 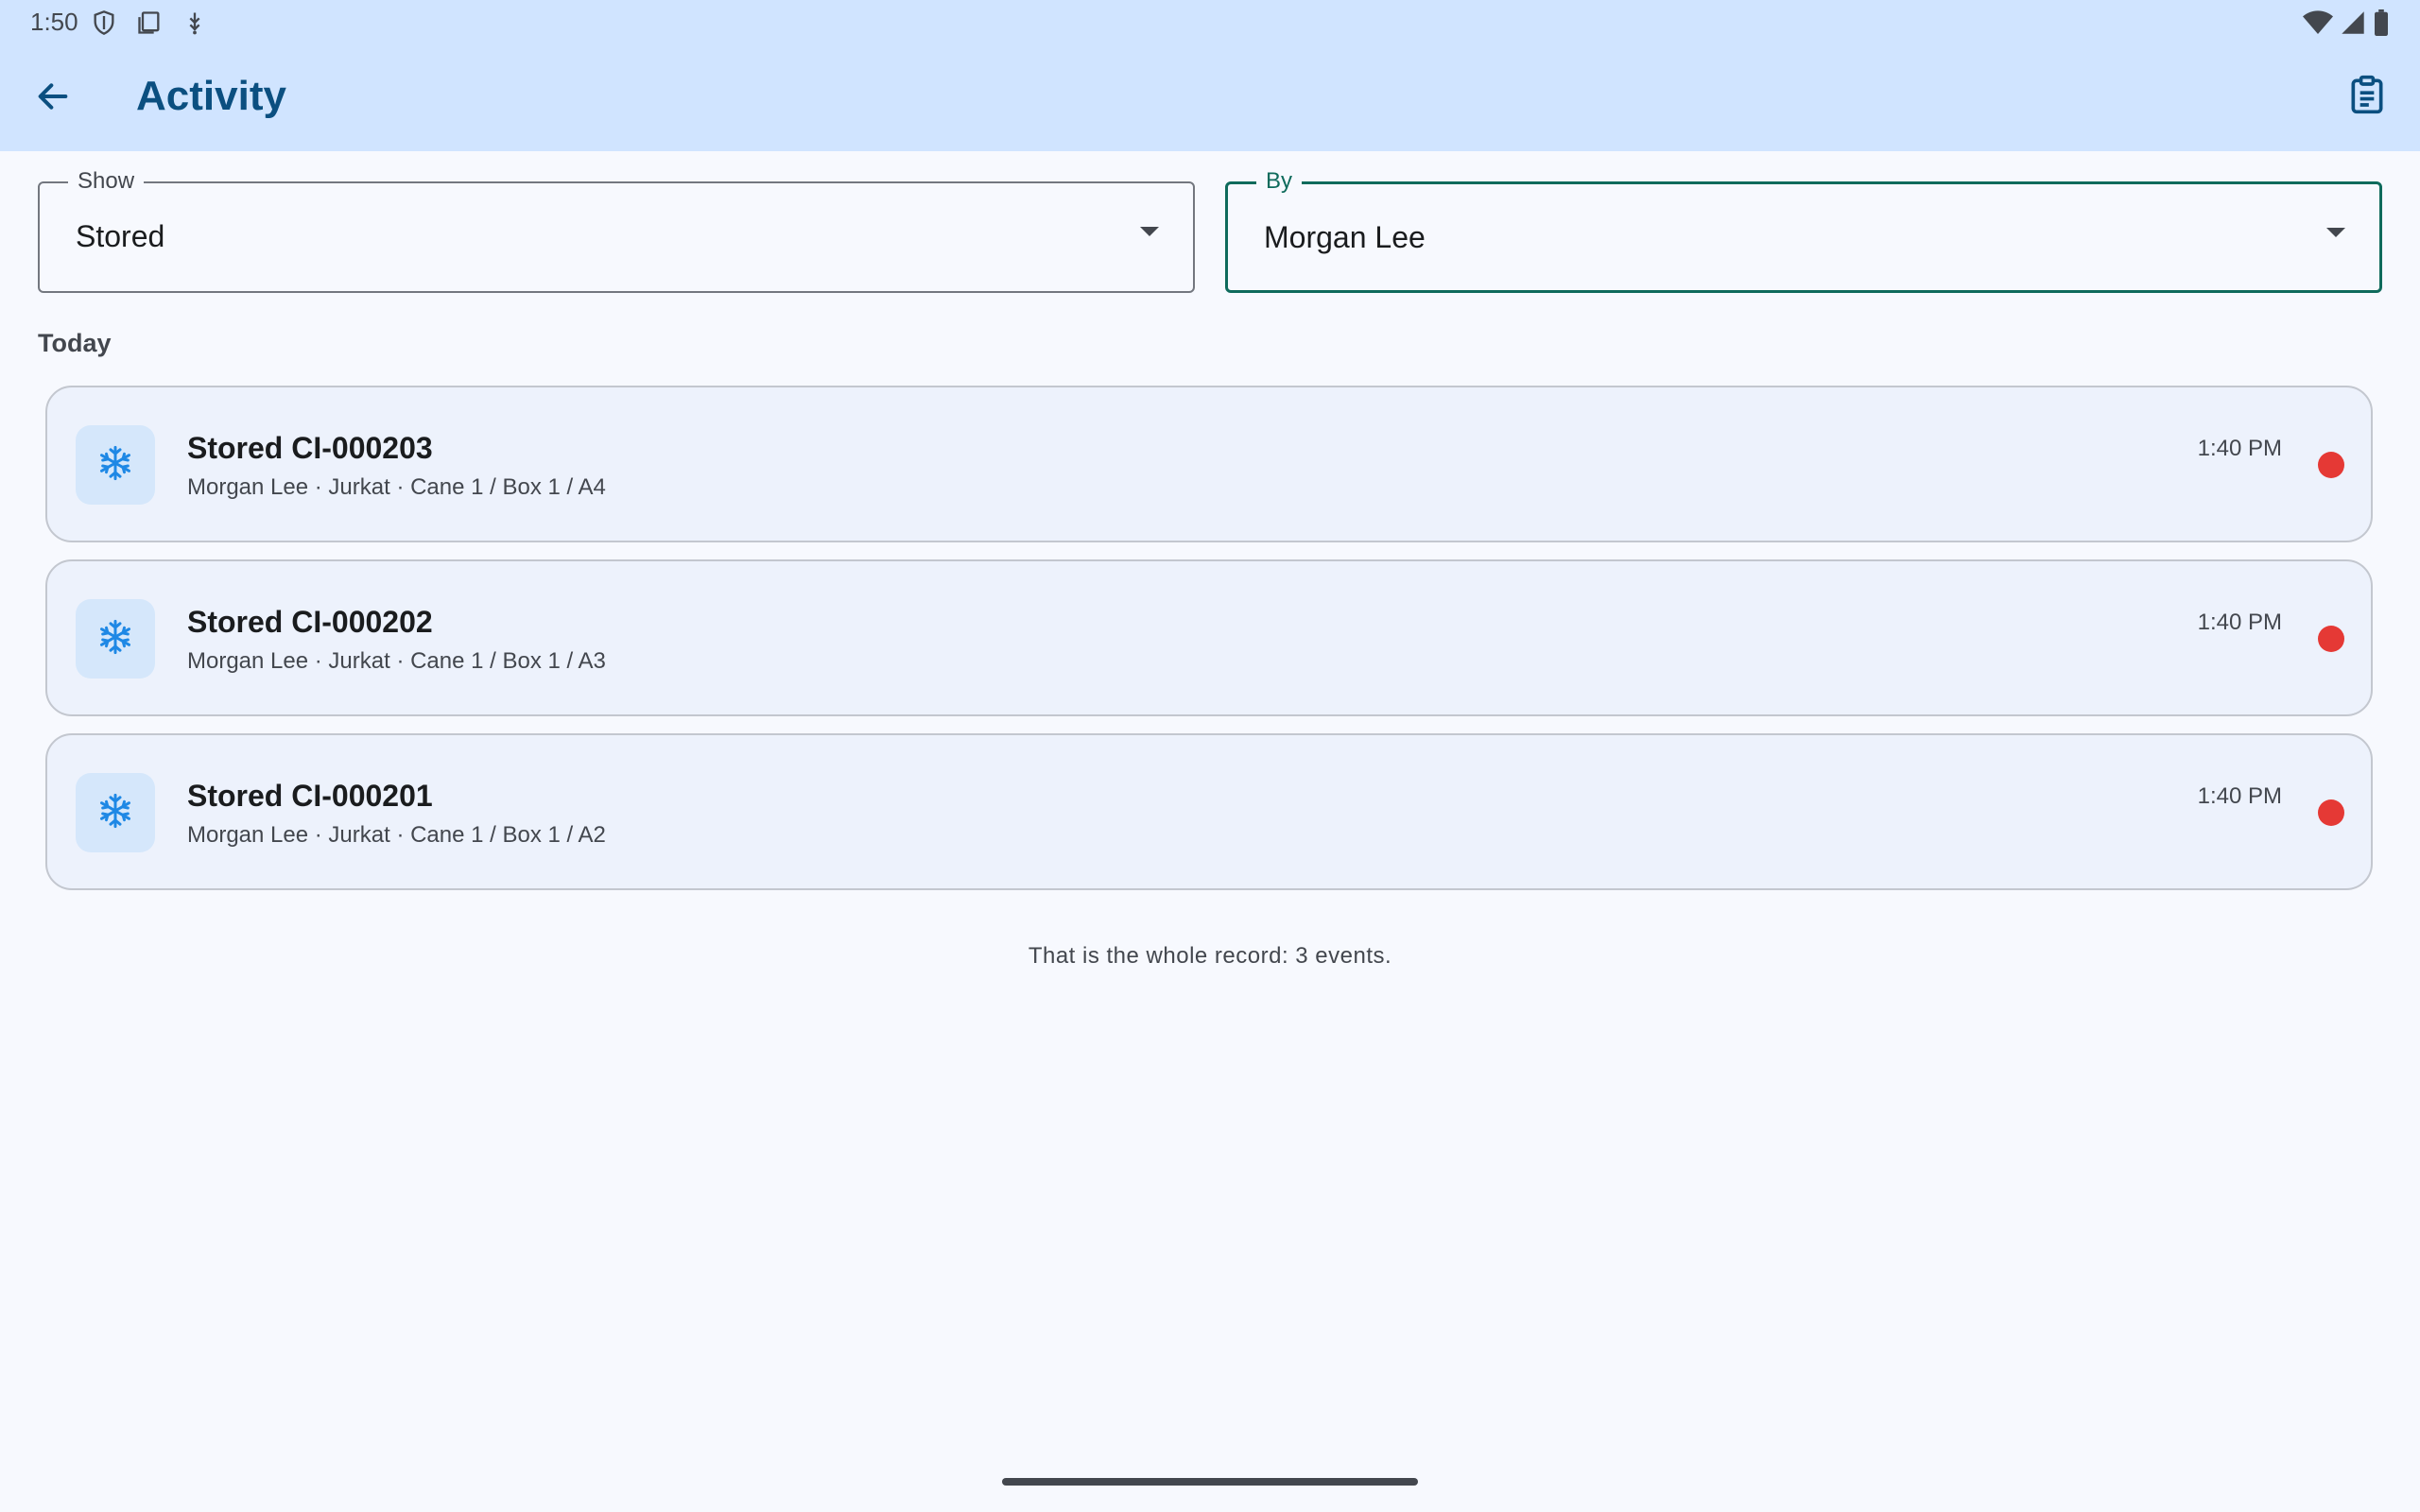 I want to click on back-button, so click(x=53, y=98).